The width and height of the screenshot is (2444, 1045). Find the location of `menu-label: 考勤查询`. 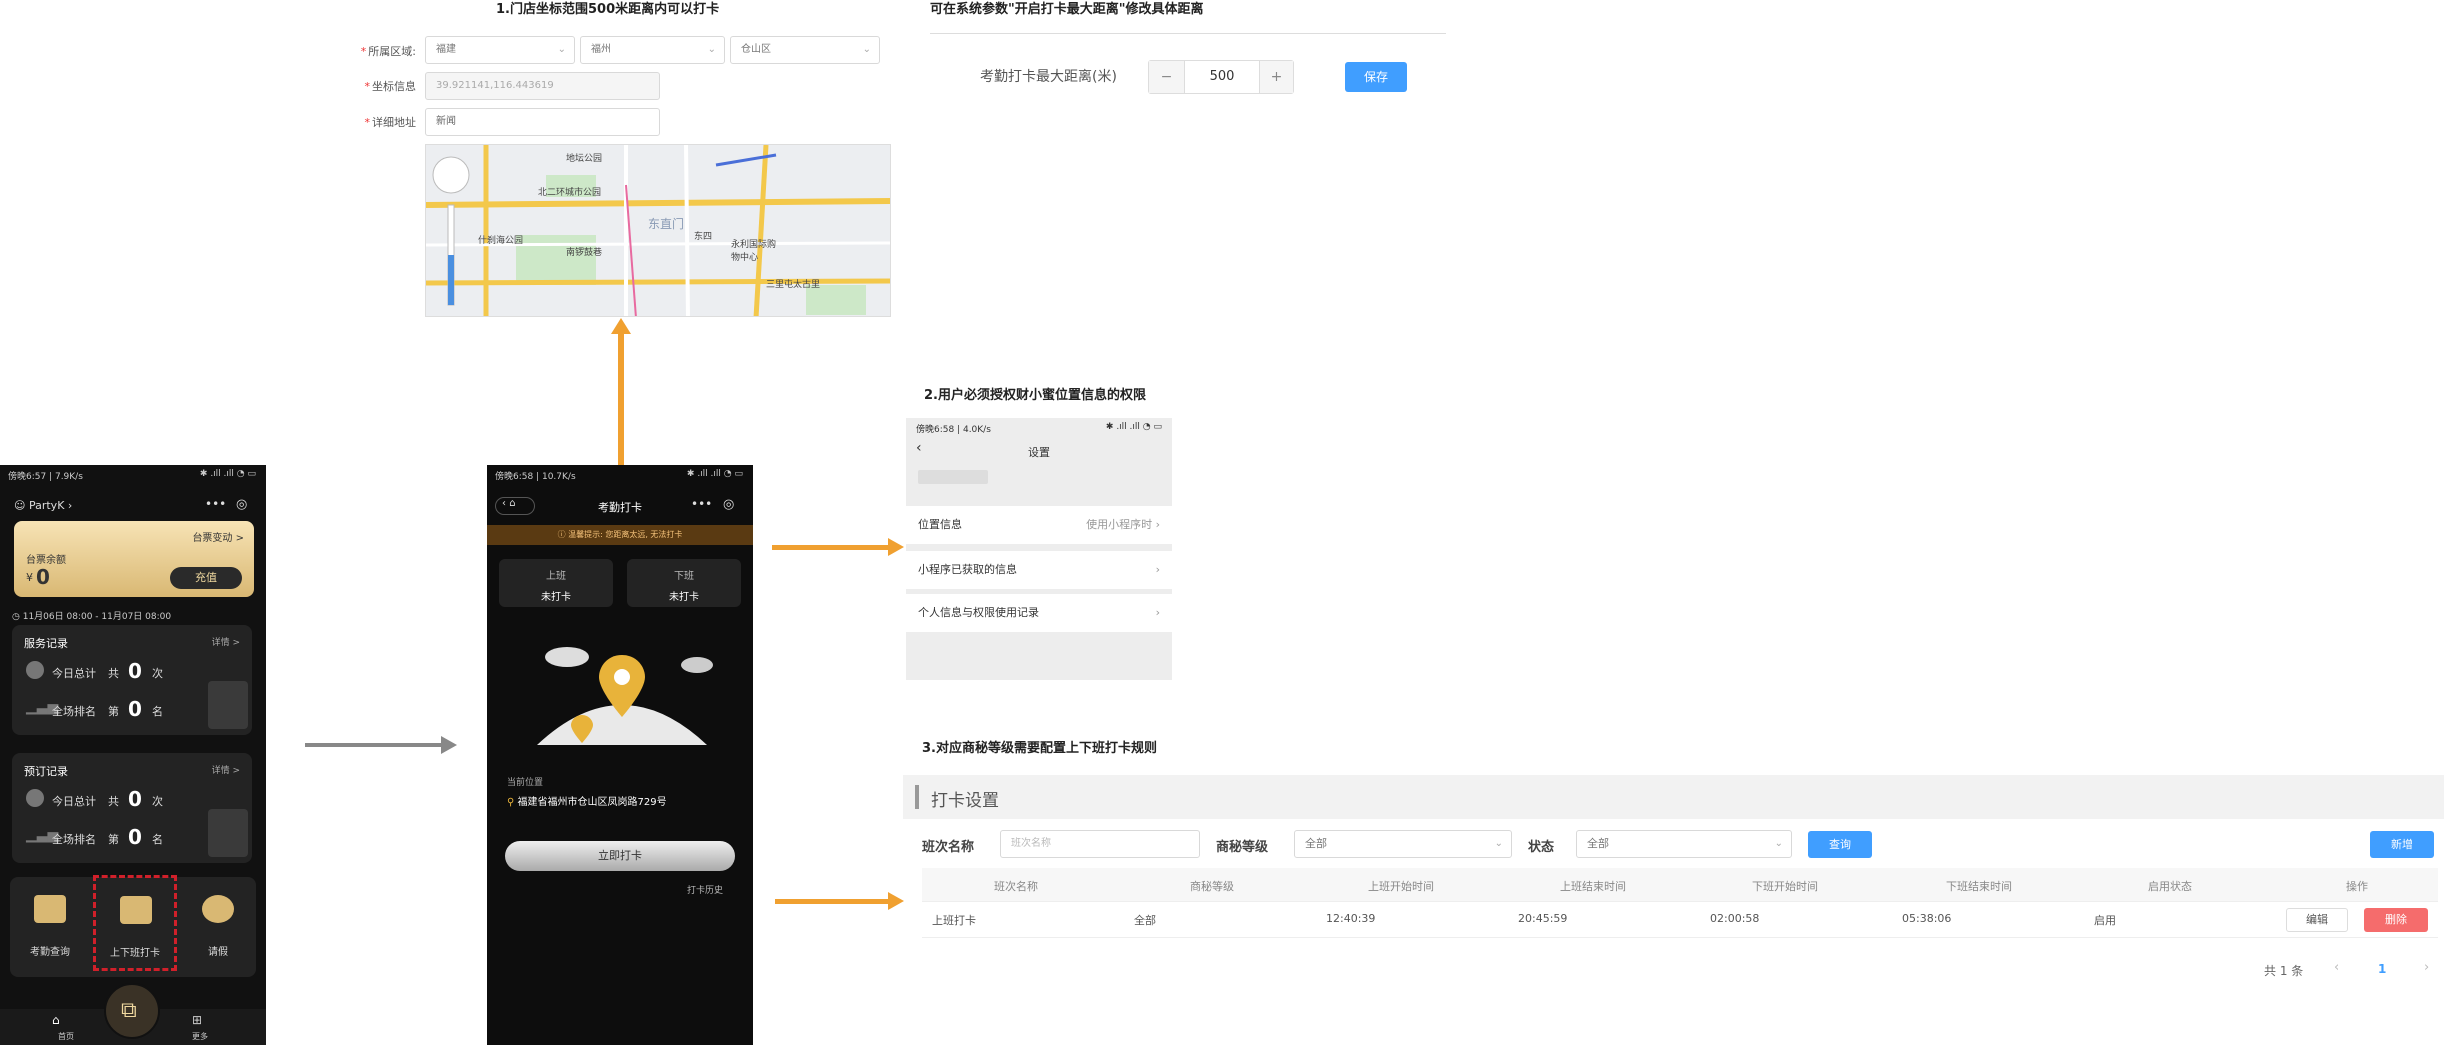

menu-label: 考勤查询 is located at coordinates (50, 952).